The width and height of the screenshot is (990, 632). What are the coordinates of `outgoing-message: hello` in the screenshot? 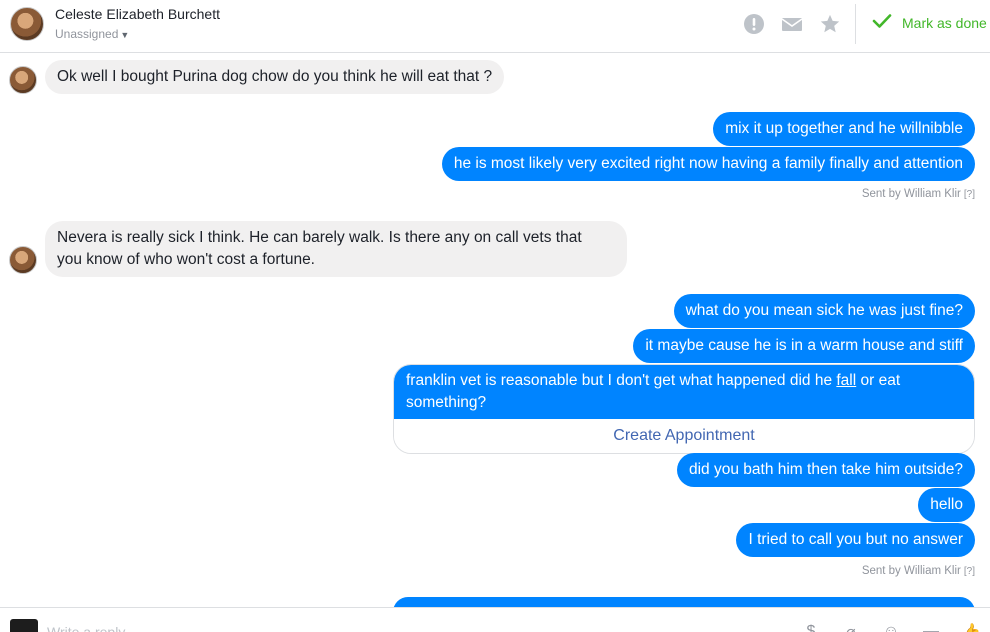 It's located at (946, 505).